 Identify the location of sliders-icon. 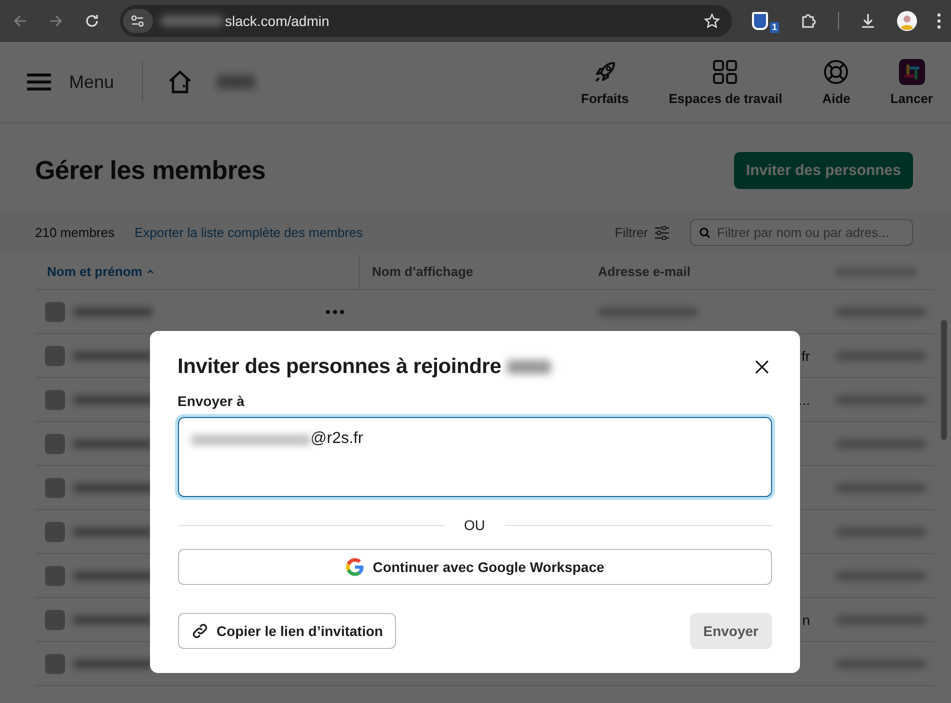
(662, 233).